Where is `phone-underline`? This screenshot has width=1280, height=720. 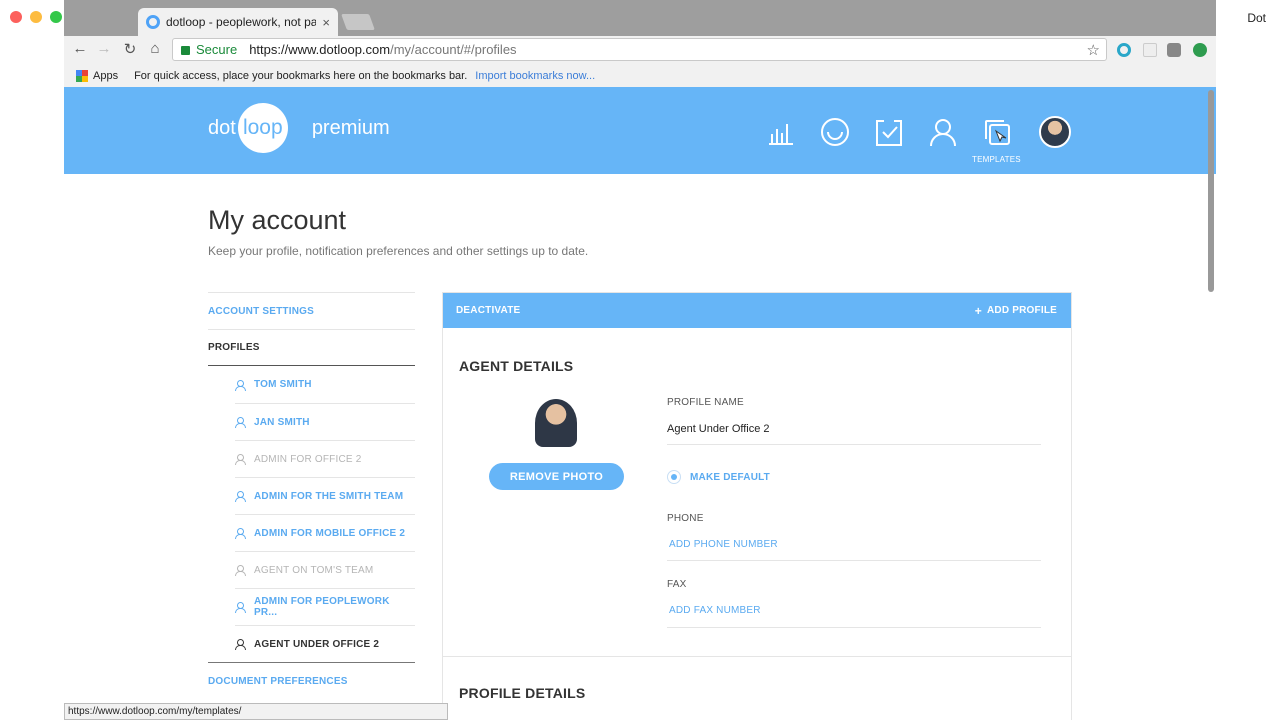 phone-underline is located at coordinates (854, 560).